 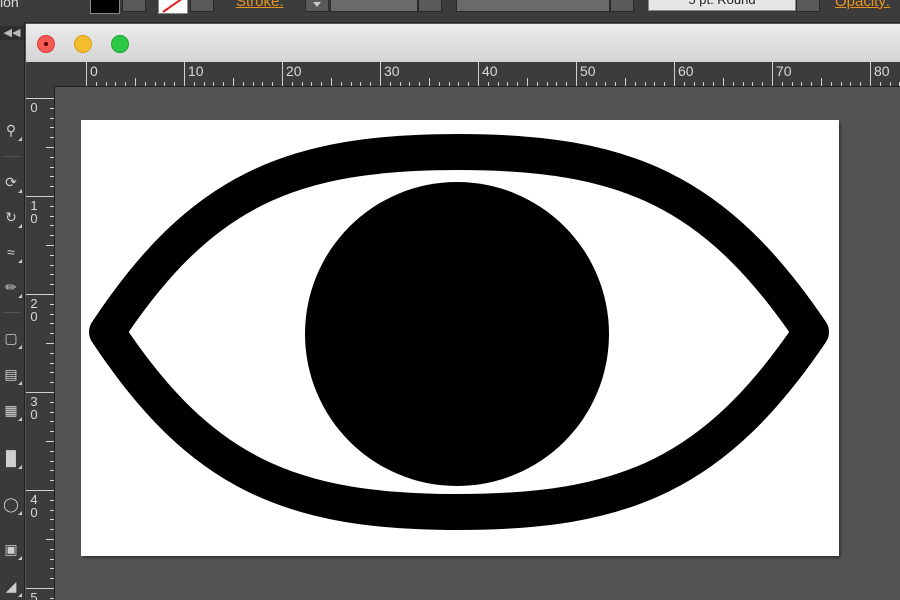 What do you see at coordinates (12, 182) in the screenshot?
I see `lasso-tool-icon: ⟳` at bounding box center [12, 182].